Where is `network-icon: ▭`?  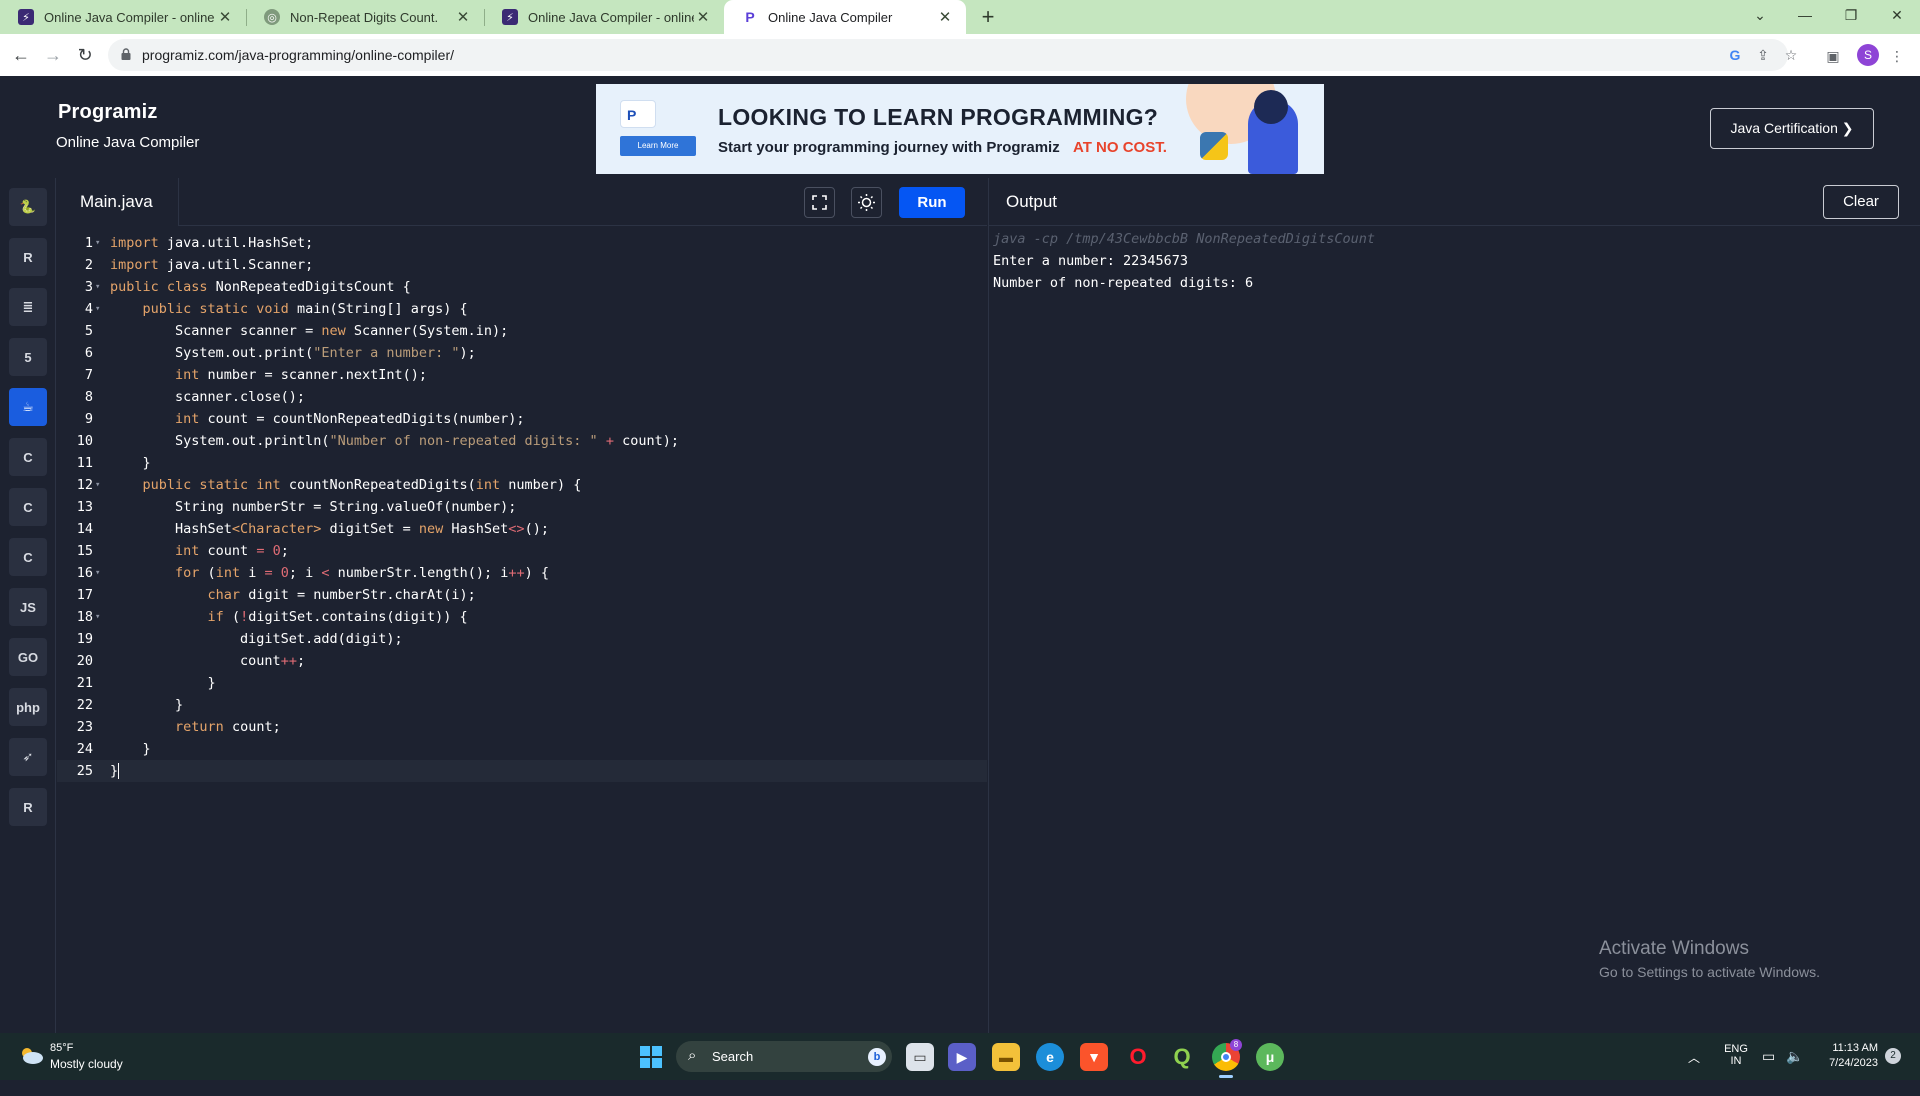
network-icon: ▭ is located at coordinates (1768, 1071).